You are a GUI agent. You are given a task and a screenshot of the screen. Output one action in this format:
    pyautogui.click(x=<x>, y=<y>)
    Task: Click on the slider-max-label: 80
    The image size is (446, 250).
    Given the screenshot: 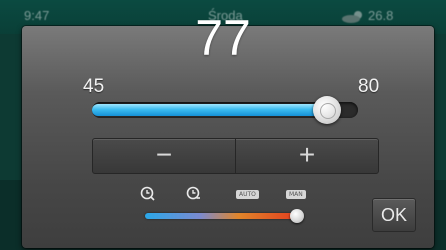 What is the action you would take?
    pyautogui.click(x=369, y=86)
    